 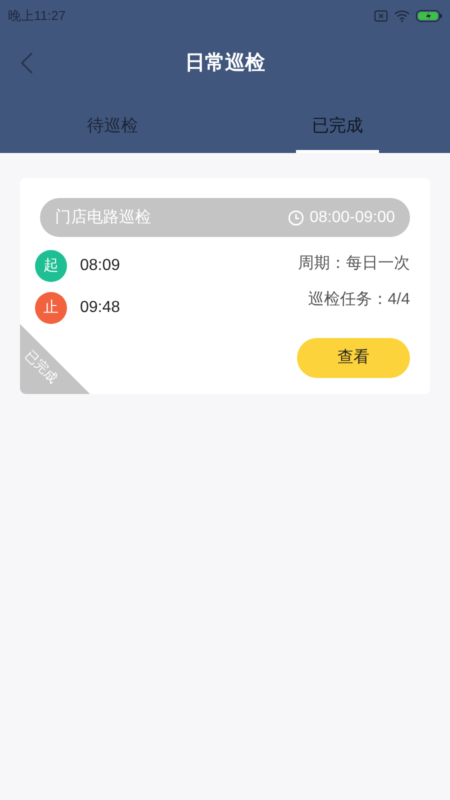 What do you see at coordinates (352, 218) in the screenshot?
I see `time-window: 08:00-09:00` at bounding box center [352, 218].